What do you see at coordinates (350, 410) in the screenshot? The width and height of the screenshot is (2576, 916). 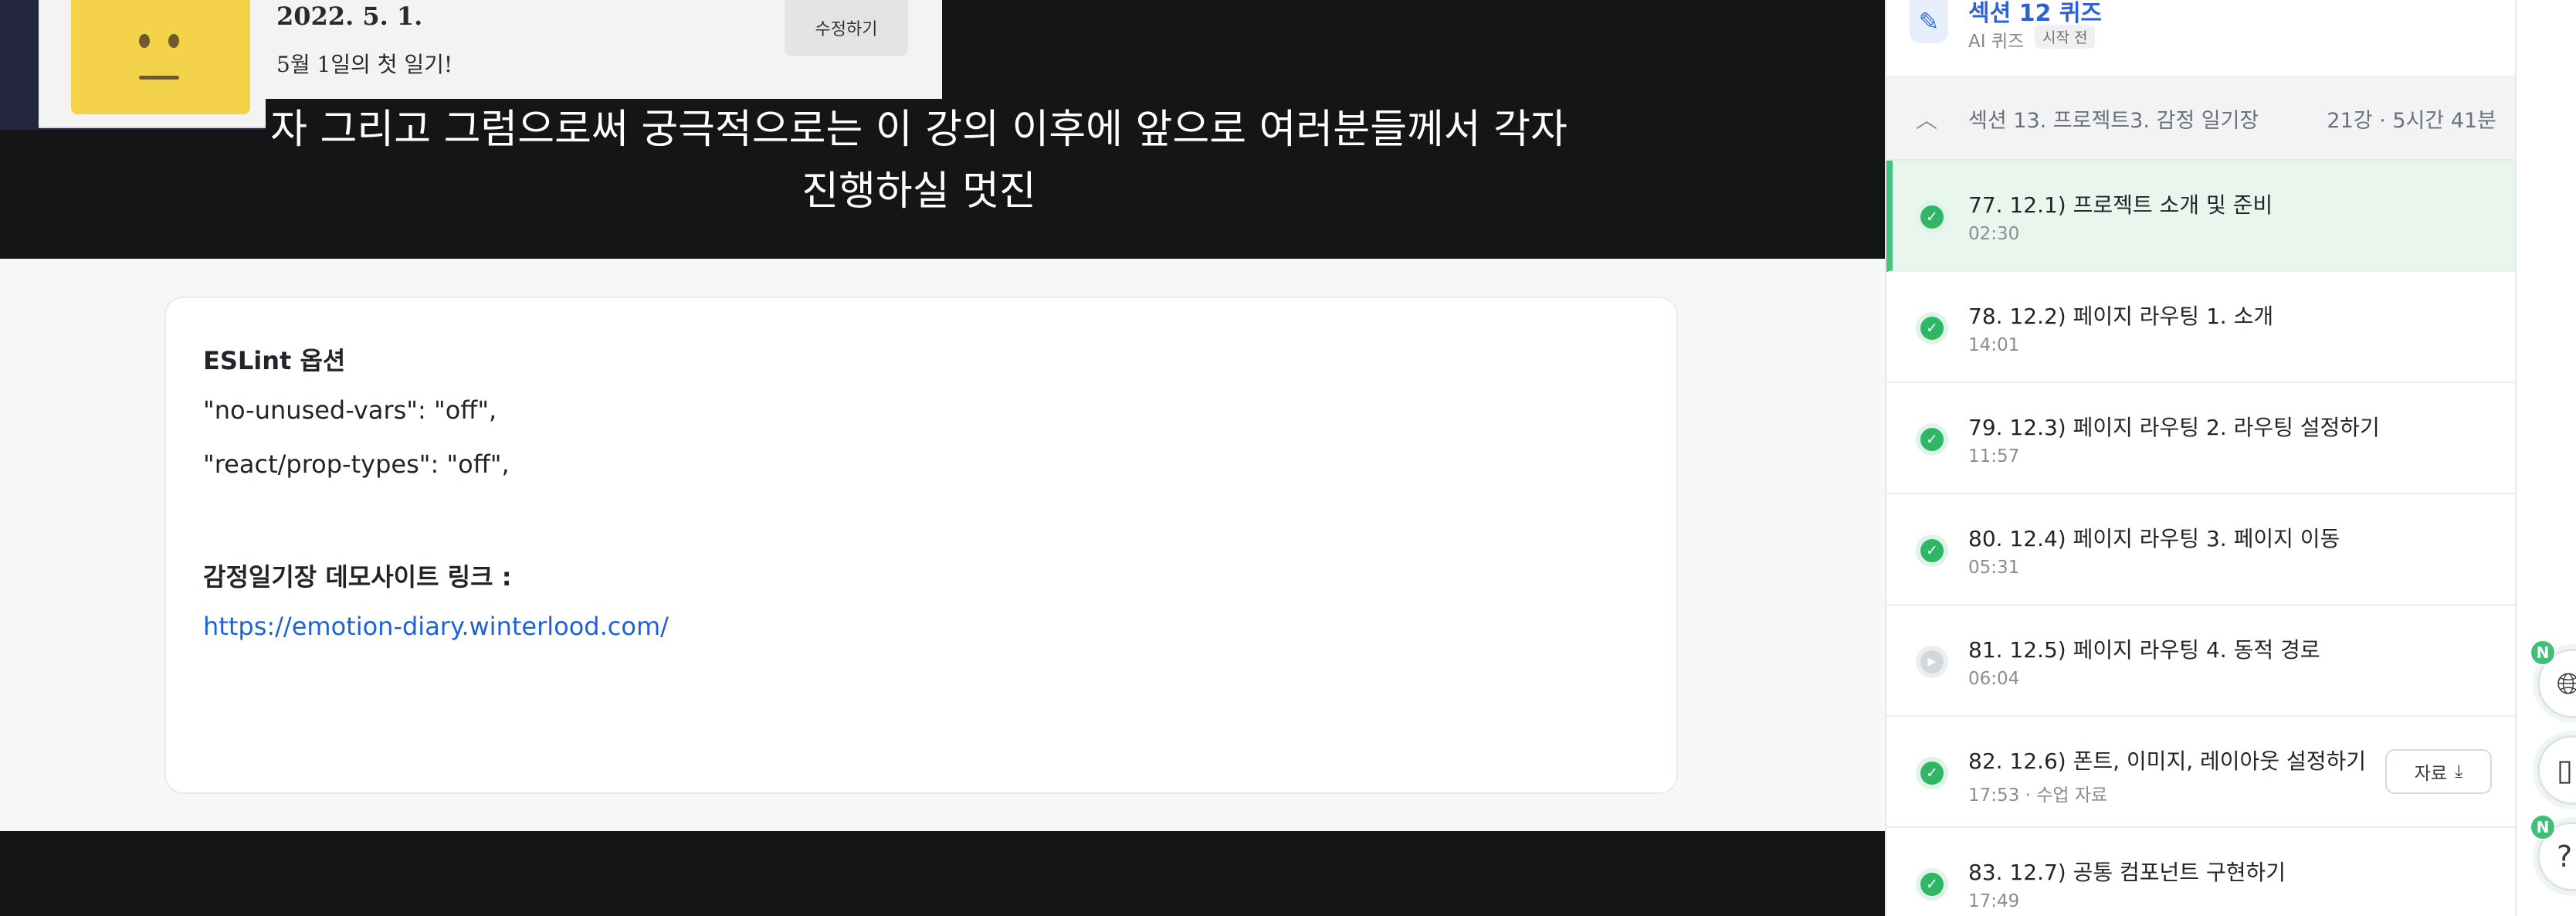 I see `eslint-rule-1: "no-unused-vars": "off",` at bounding box center [350, 410].